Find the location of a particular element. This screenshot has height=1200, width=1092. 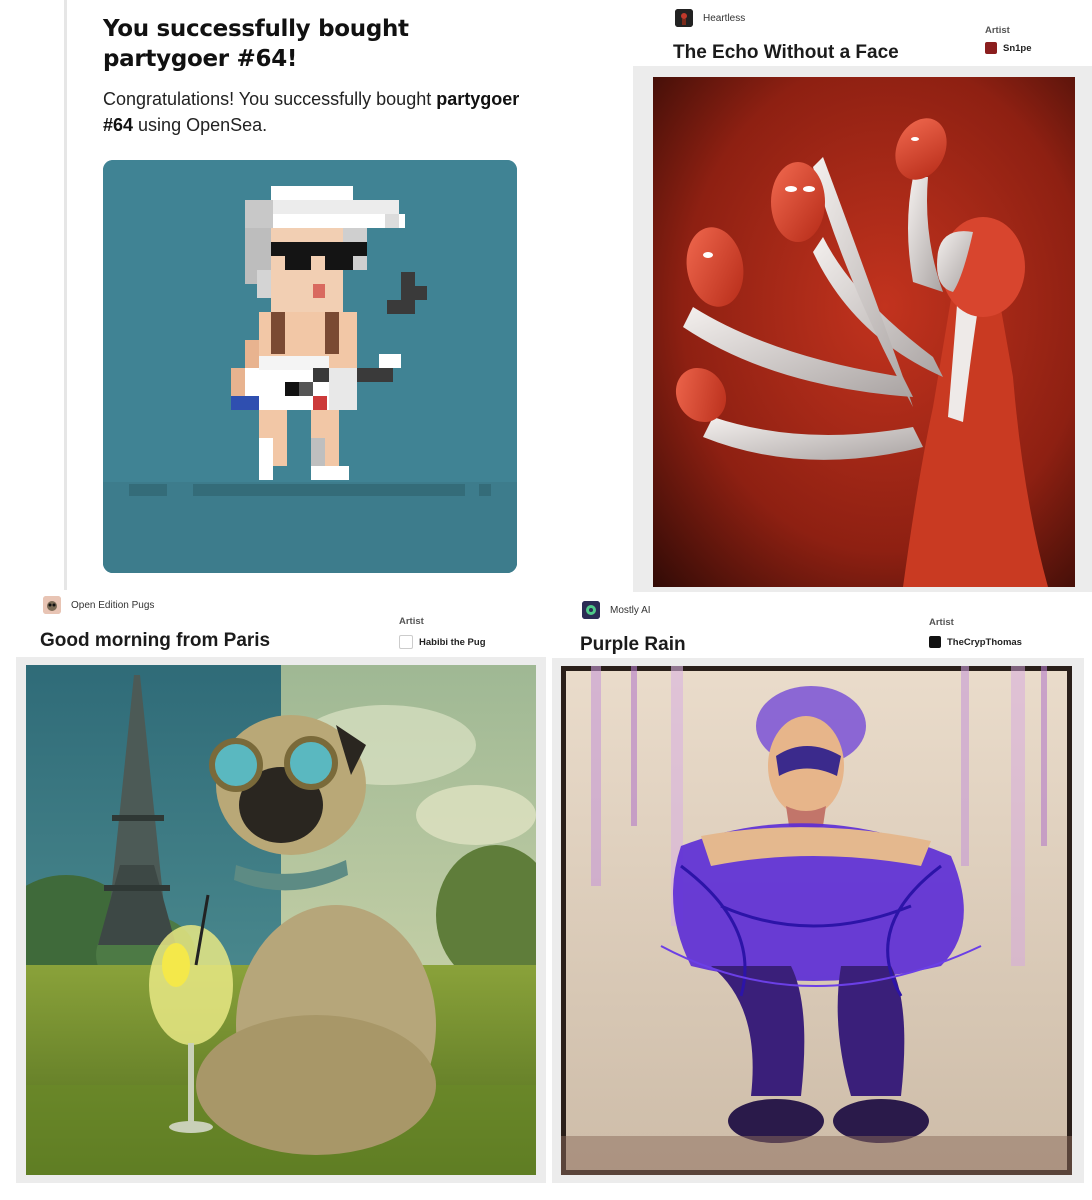

panel-divider is located at coordinates (65, 295).